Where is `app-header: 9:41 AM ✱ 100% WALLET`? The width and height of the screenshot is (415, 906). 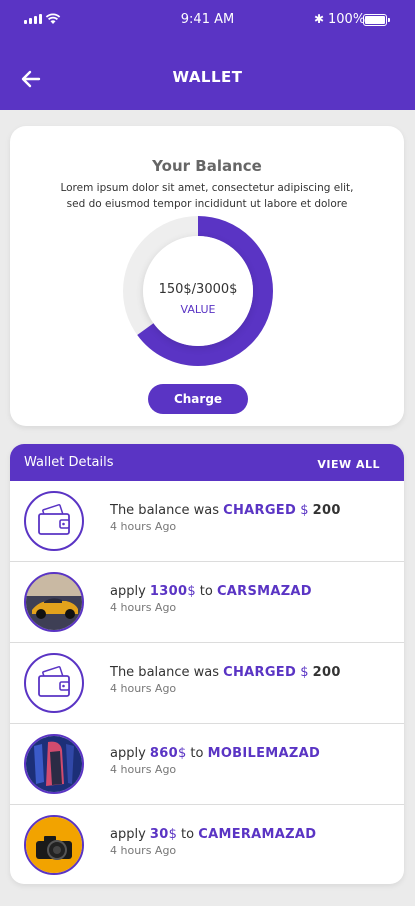
app-header: 9:41 AM ✱ 100% WALLET is located at coordinates (207, 55).